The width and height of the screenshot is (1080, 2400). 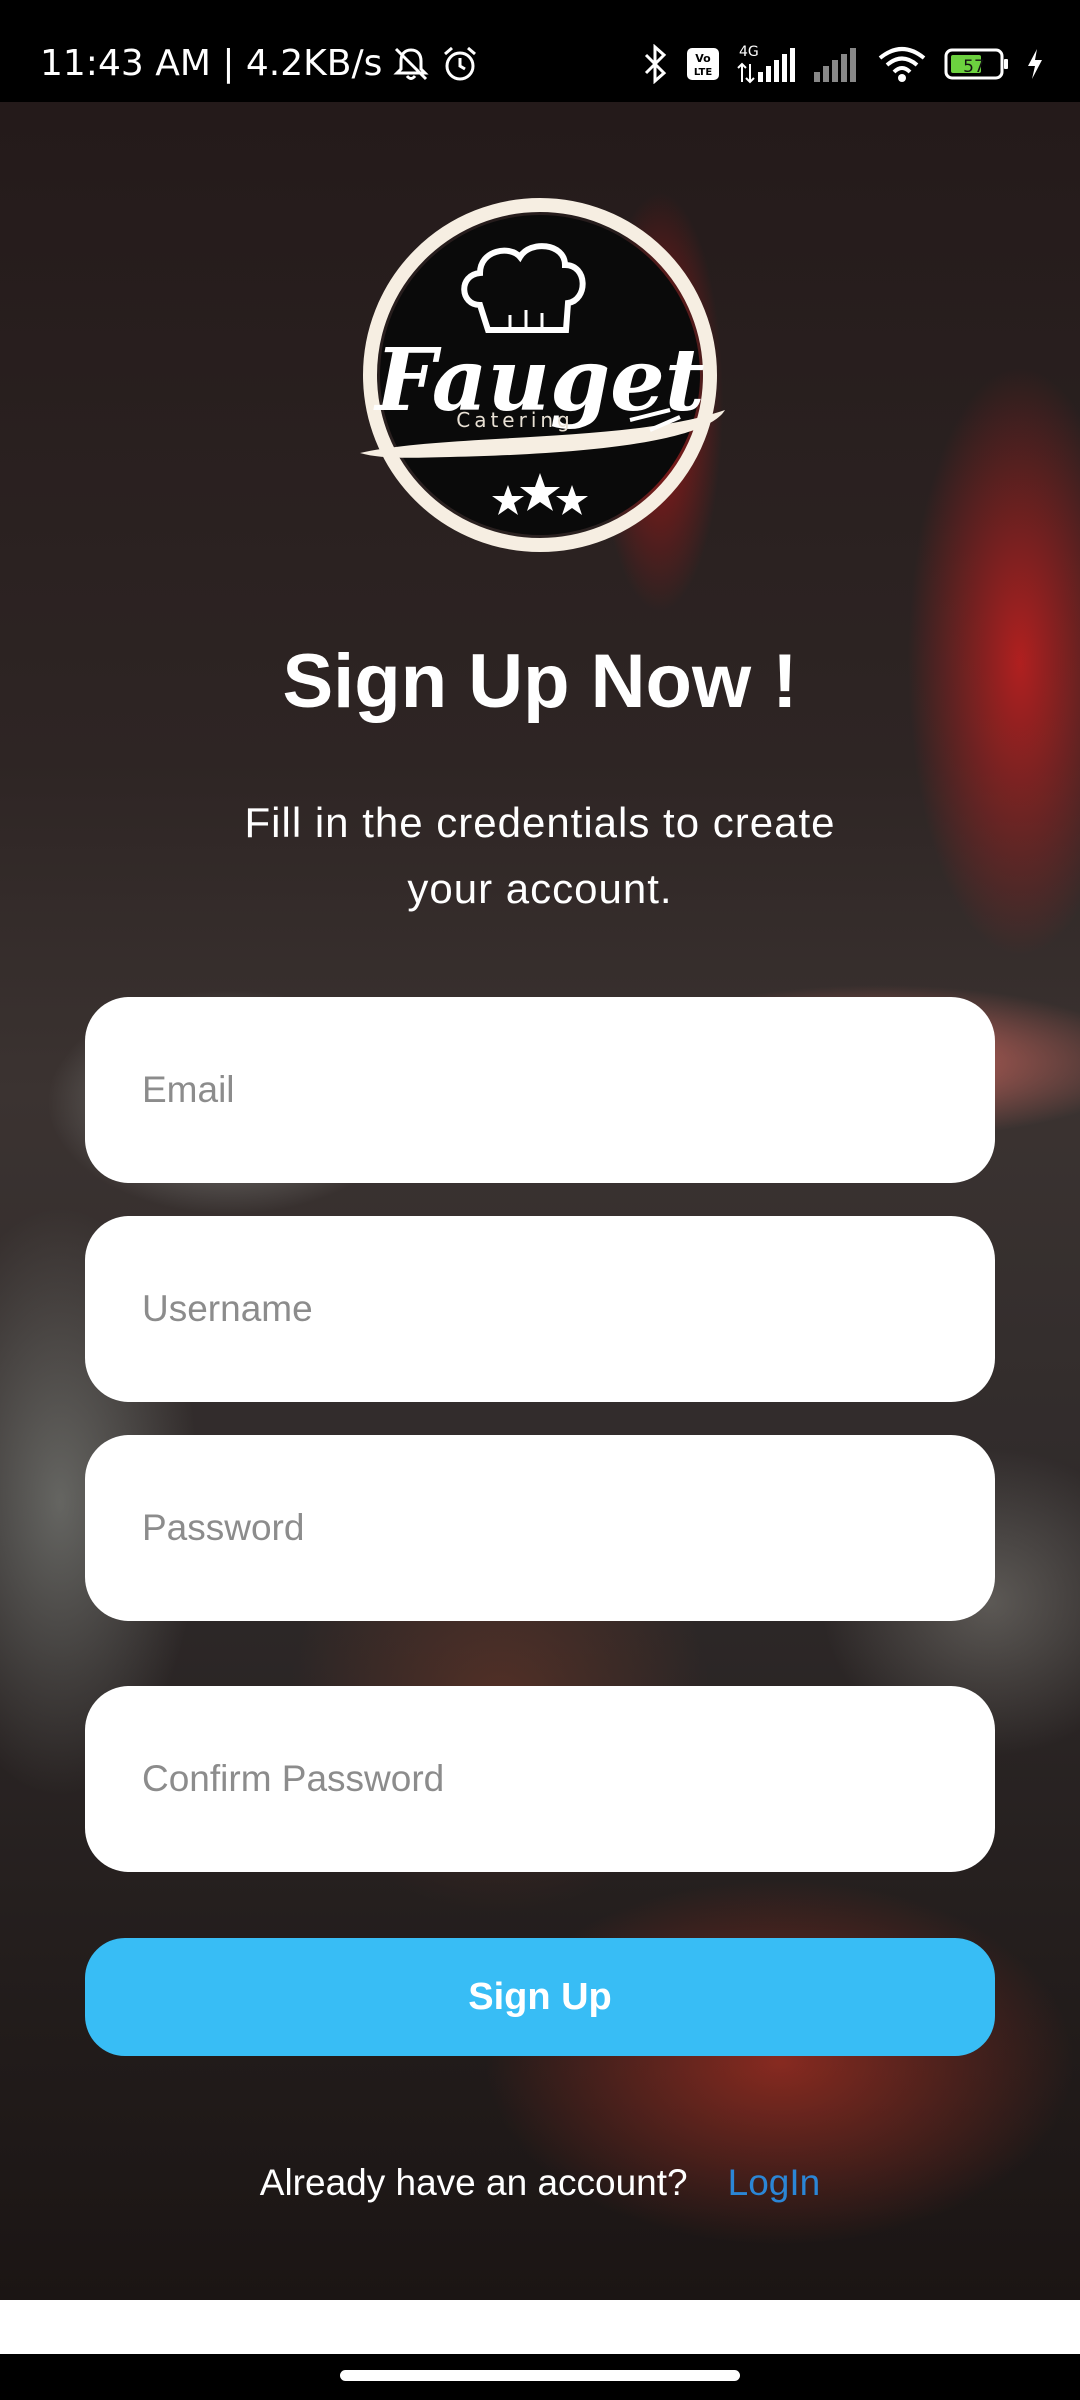 I want to click on status-right: Vo LTE 4G 57, so click(x=842, y=64).